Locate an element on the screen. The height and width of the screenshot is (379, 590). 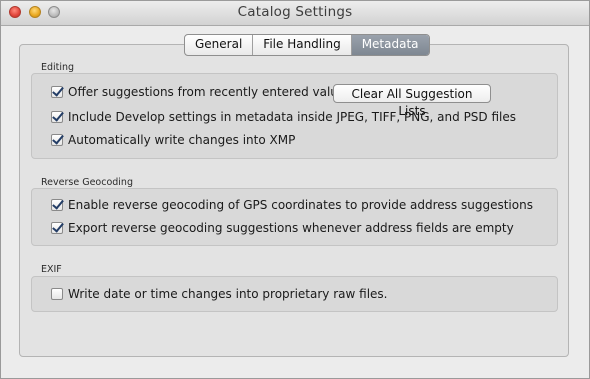
tab-metadata: Metadata is located at coordinates (390, 45).